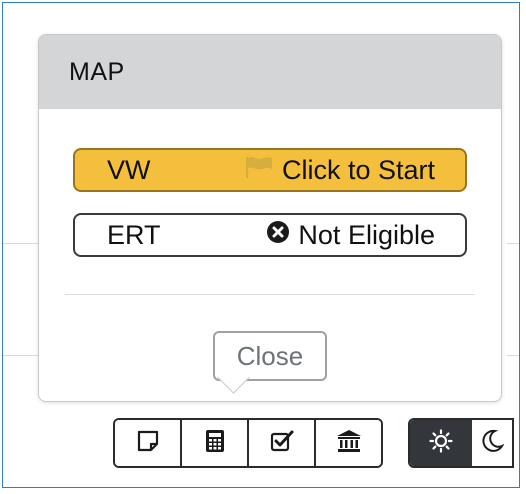 The image size is (526, 494). I want to click on moon-icon, so click(492, 443).